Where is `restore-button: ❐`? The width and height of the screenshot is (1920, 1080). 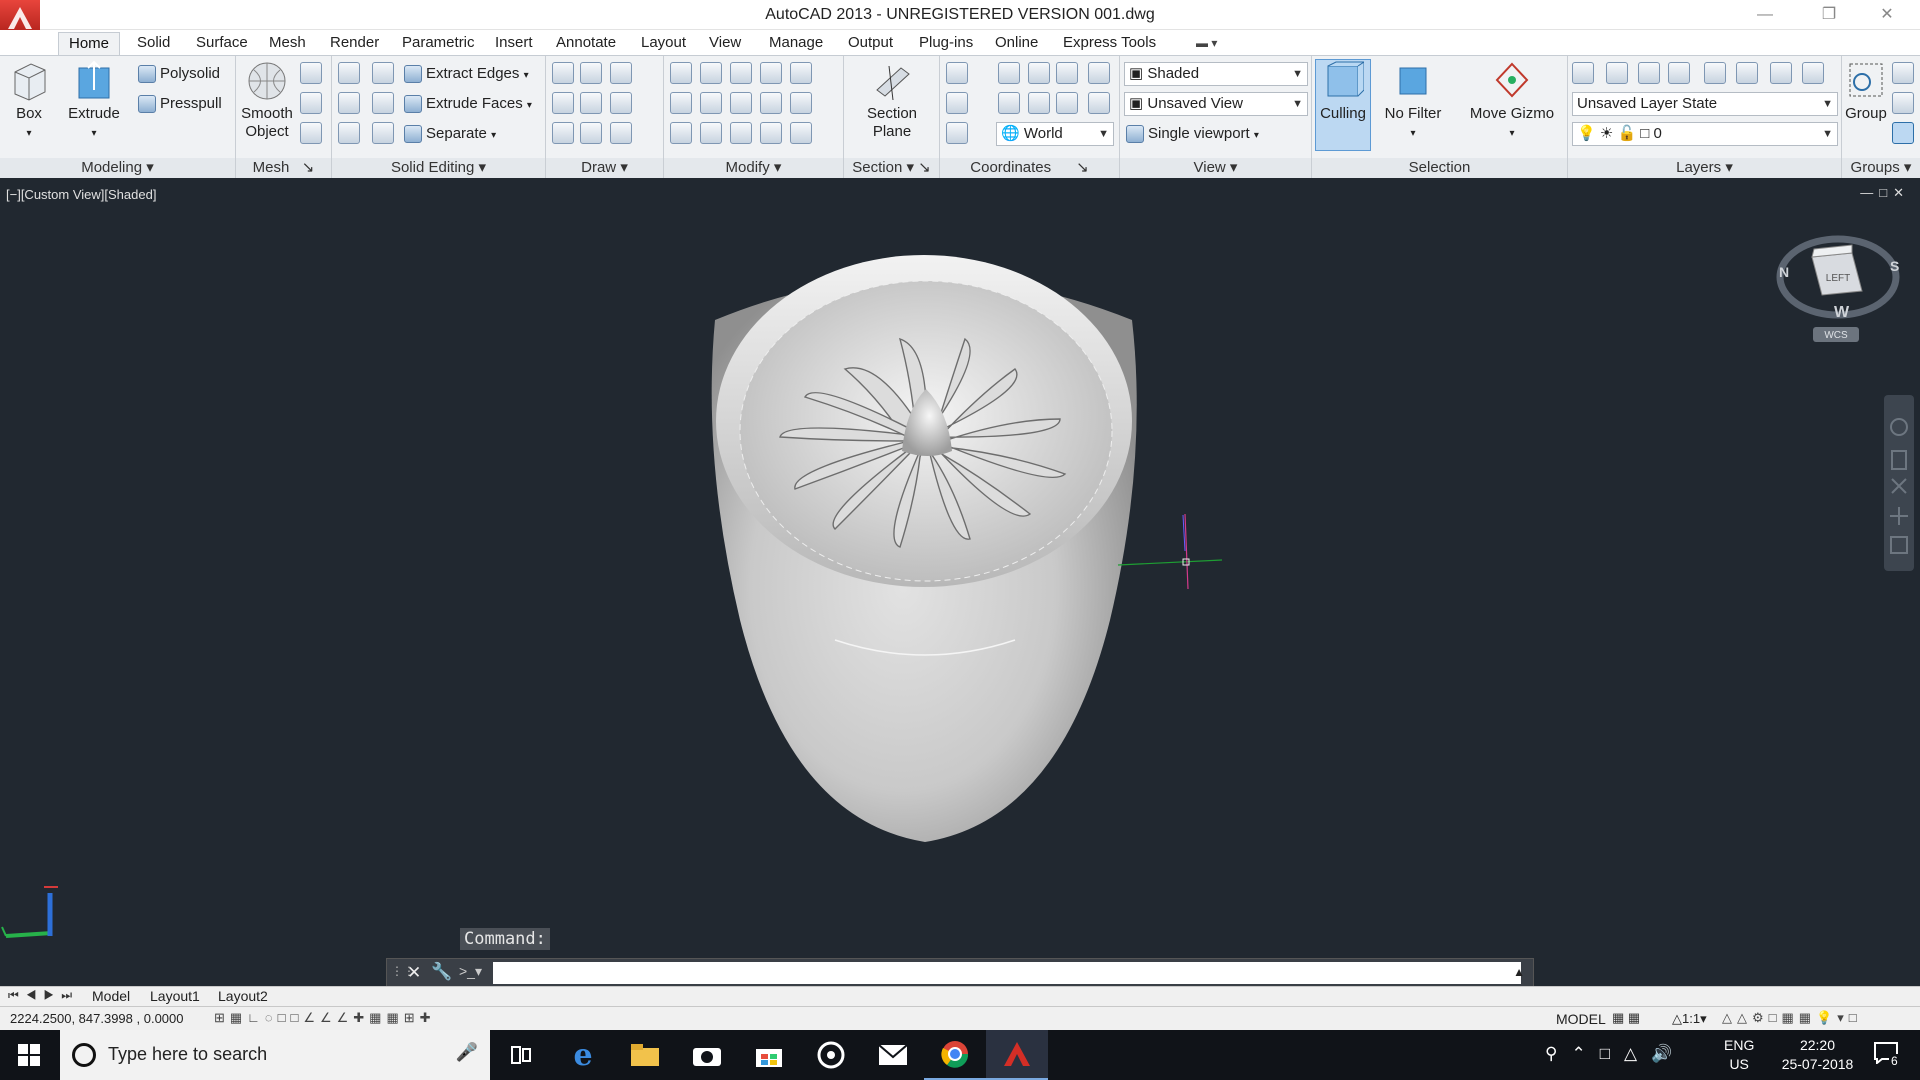 restore-button: ❐ is located at coordinates (1829, 15).